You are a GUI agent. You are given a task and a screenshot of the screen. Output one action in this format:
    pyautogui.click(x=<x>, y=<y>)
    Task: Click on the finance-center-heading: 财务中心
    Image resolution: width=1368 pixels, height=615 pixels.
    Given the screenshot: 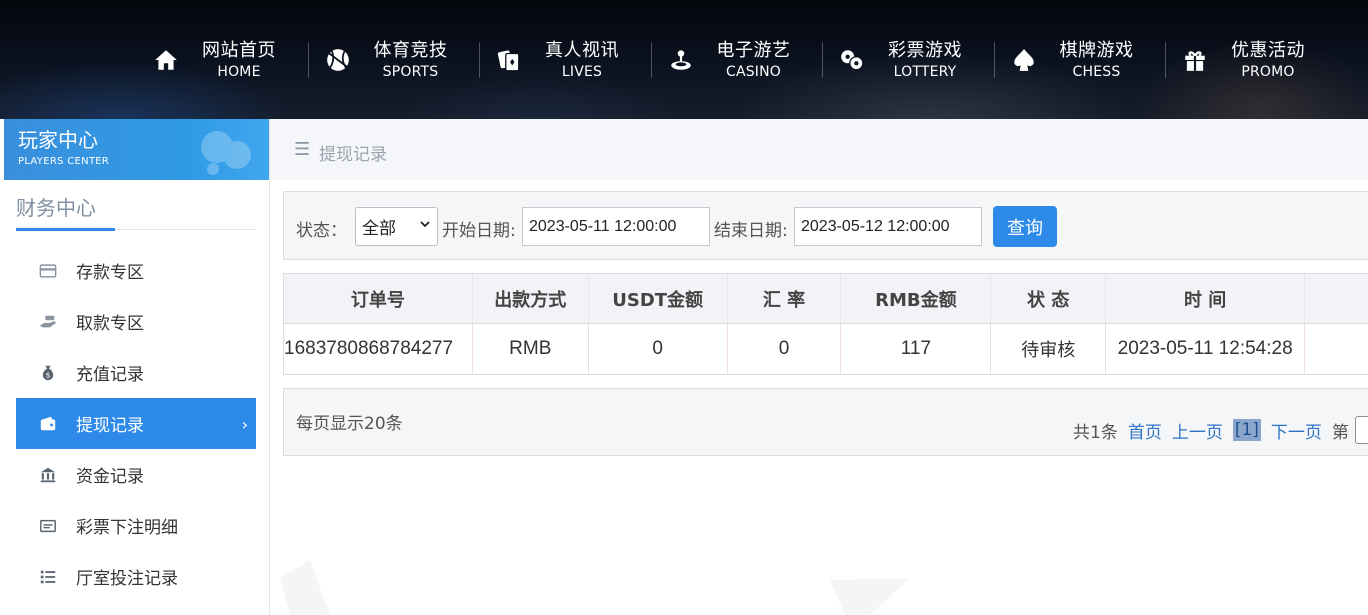 What is the action you would take?
    pyautogui.click(x=56, y=208)
    